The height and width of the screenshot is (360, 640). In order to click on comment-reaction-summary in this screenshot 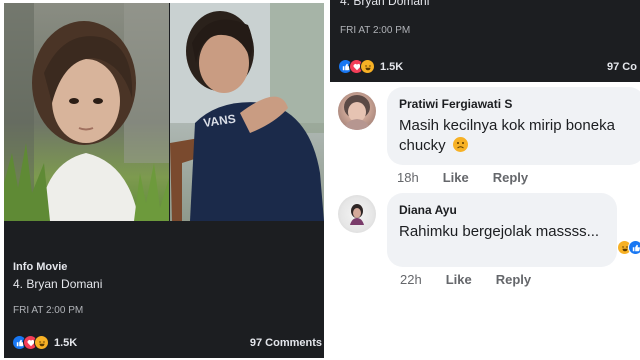, I will do `click(628, 247)`.